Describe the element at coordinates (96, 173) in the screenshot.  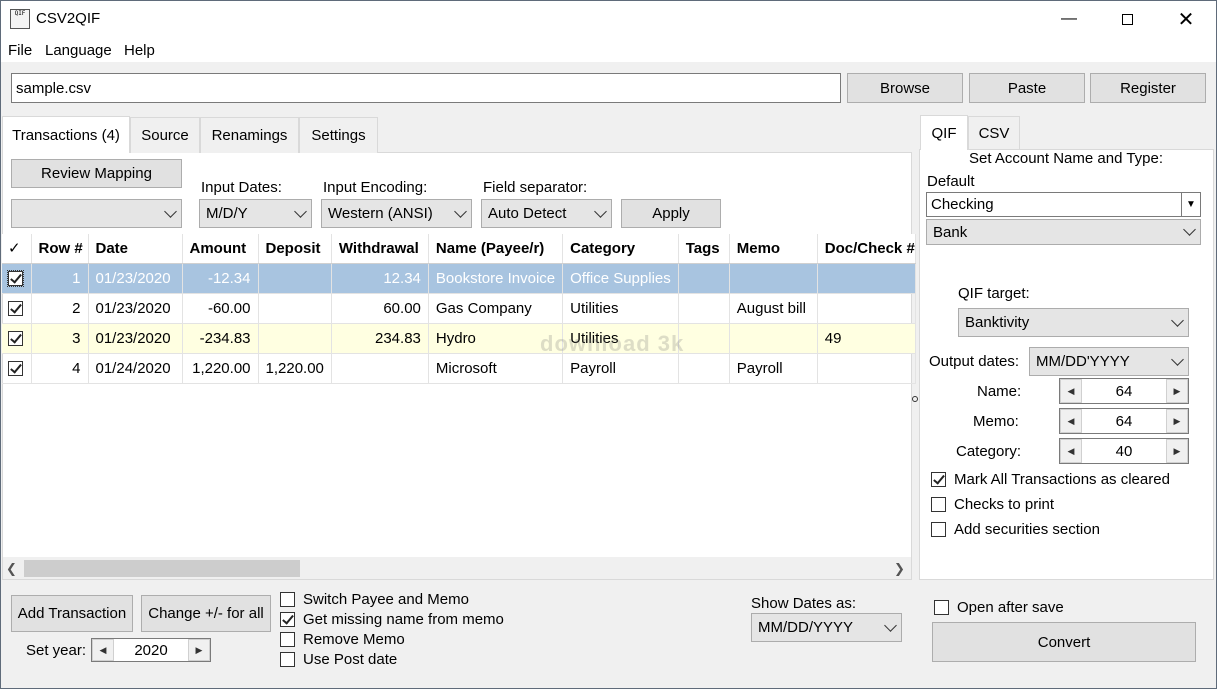
I see `review-mapping-button: Review Mapping` at that location.